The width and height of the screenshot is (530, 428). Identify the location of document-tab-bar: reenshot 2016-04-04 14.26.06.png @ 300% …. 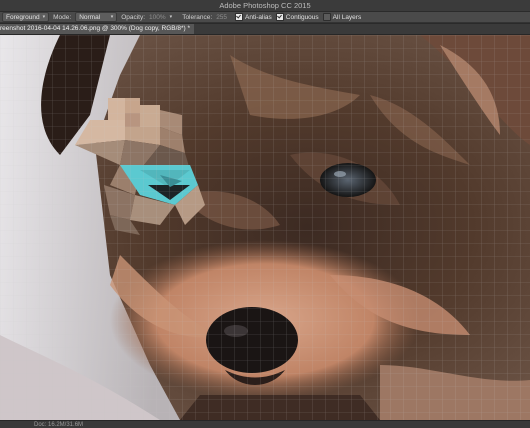
(265, 29).